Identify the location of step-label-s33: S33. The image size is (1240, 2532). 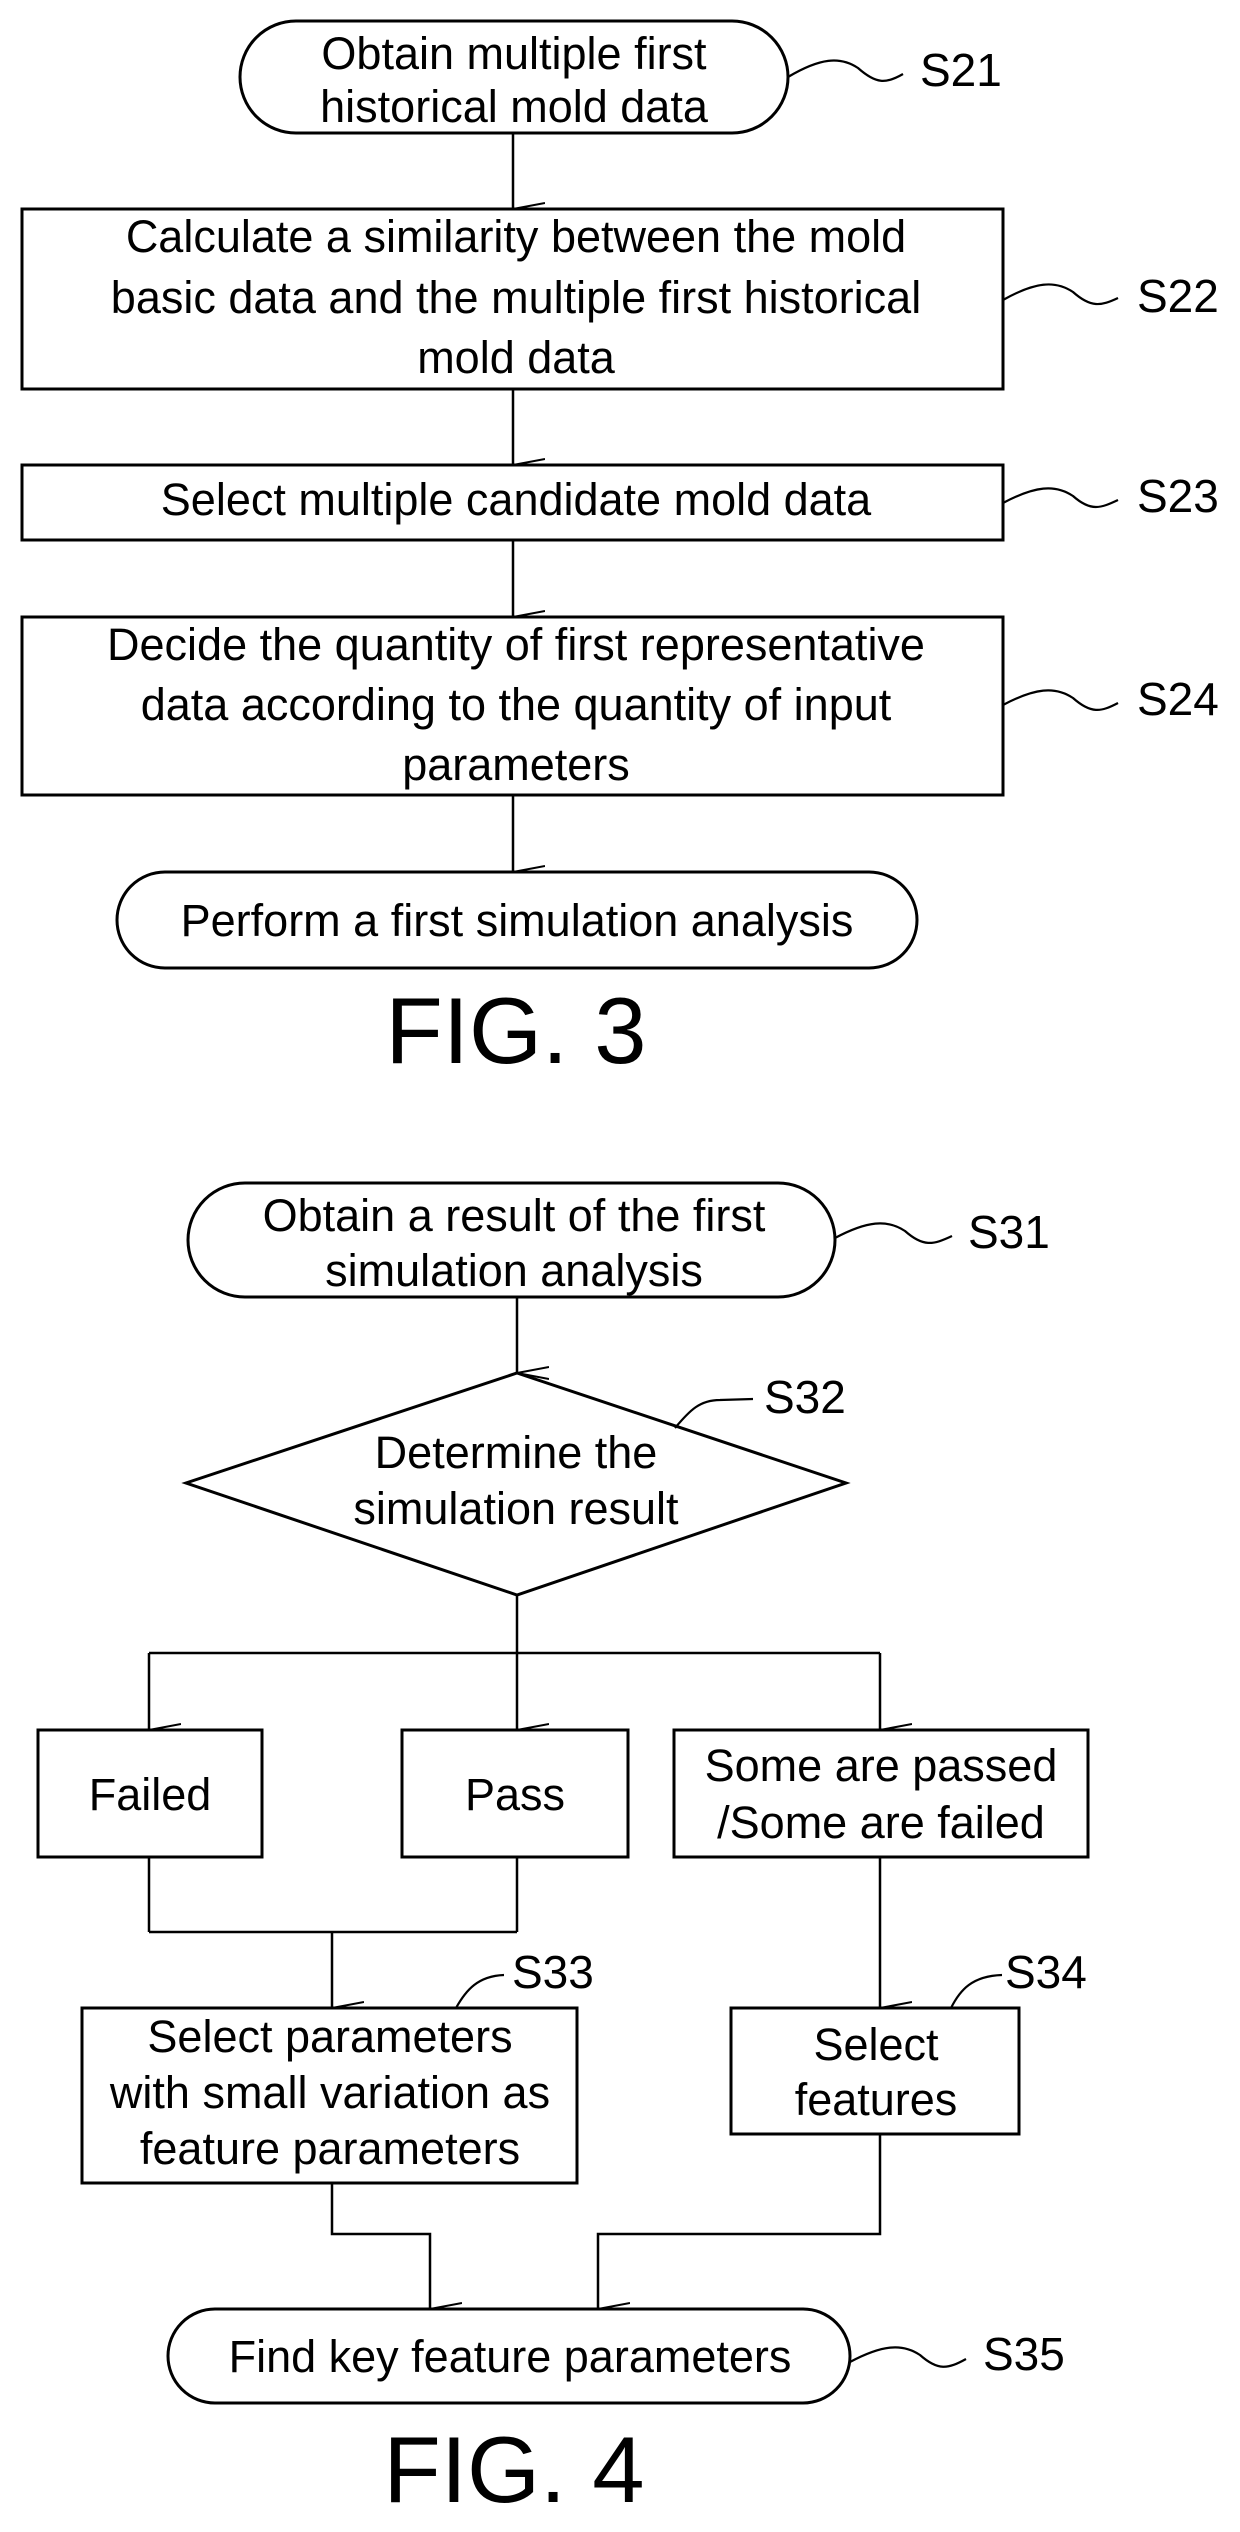
(553, 1972).